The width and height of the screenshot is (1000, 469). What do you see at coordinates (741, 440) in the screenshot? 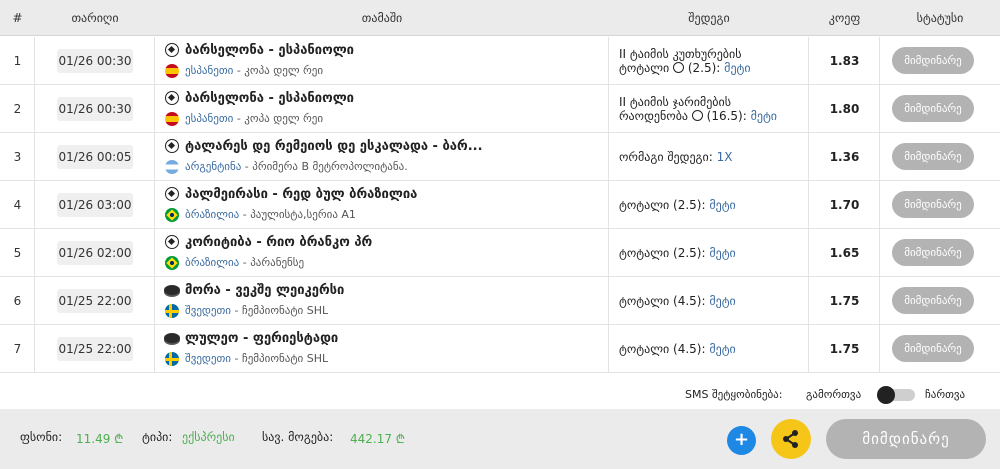
I see `add-button: +` at bounding box center [741, 440].